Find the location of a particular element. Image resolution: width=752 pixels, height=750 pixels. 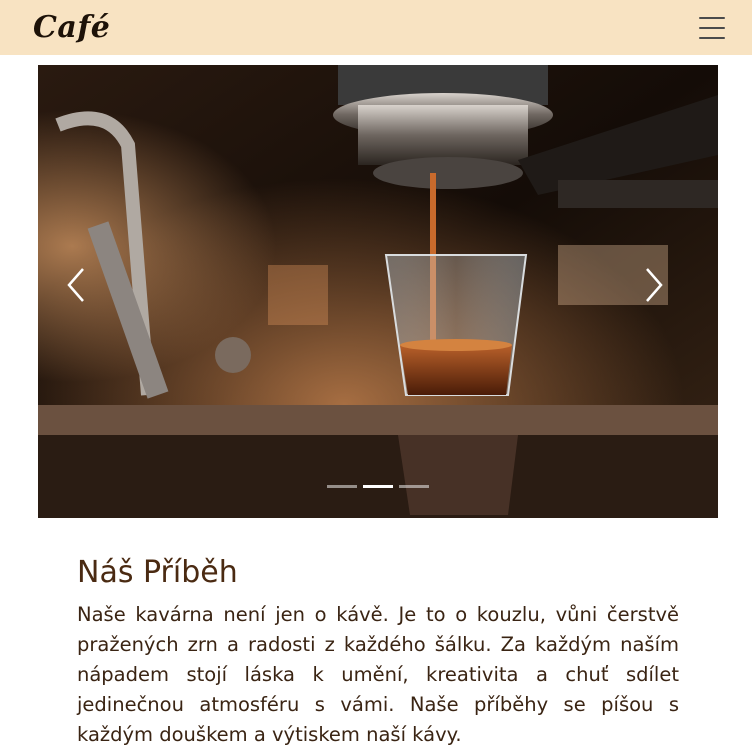

carousel-next-button is located at coordinates (668, 292).